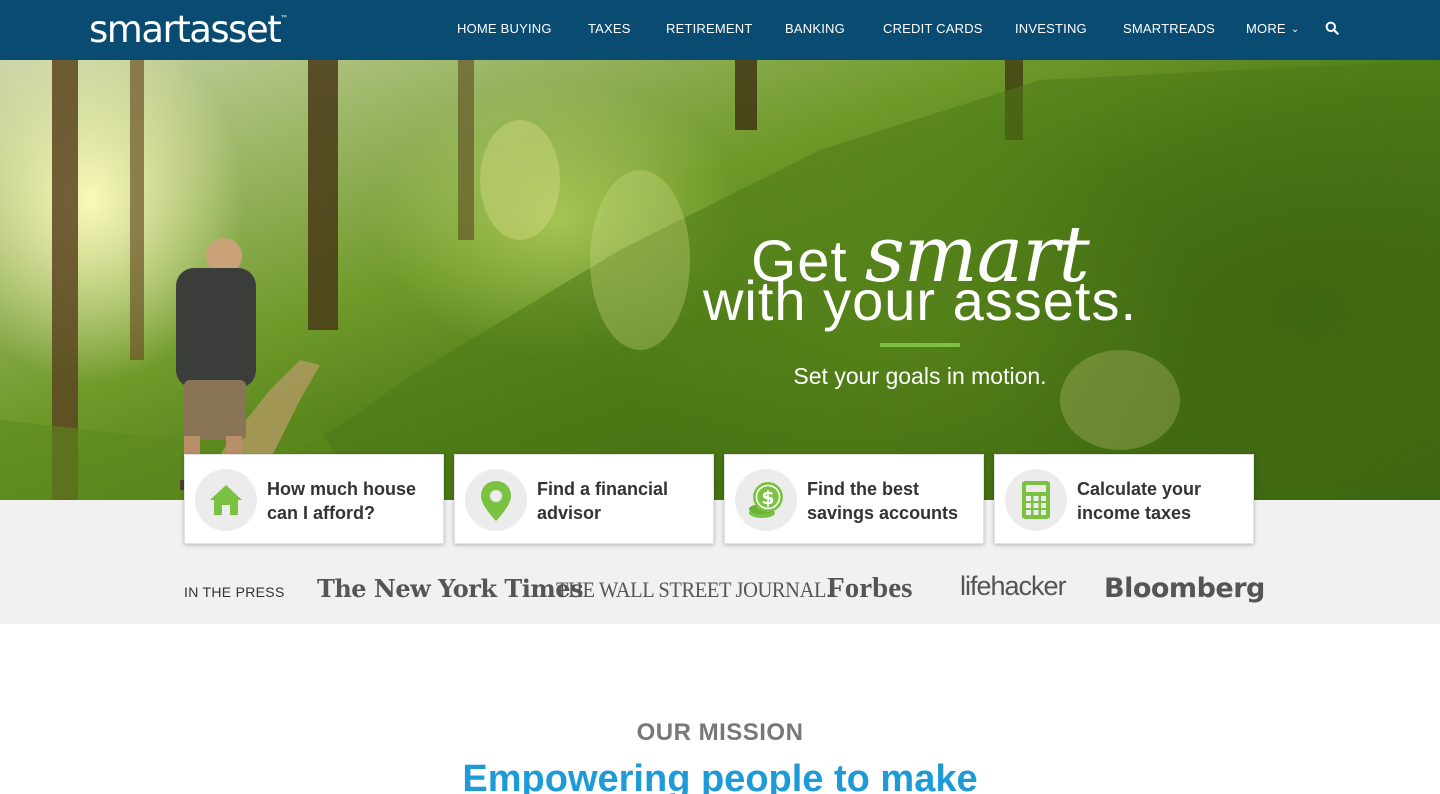 The height and width of the screenshot is (794, 1440). Describe the element at coordinates (920, 345) in the screenshot. I see `hero-divider` at that location.